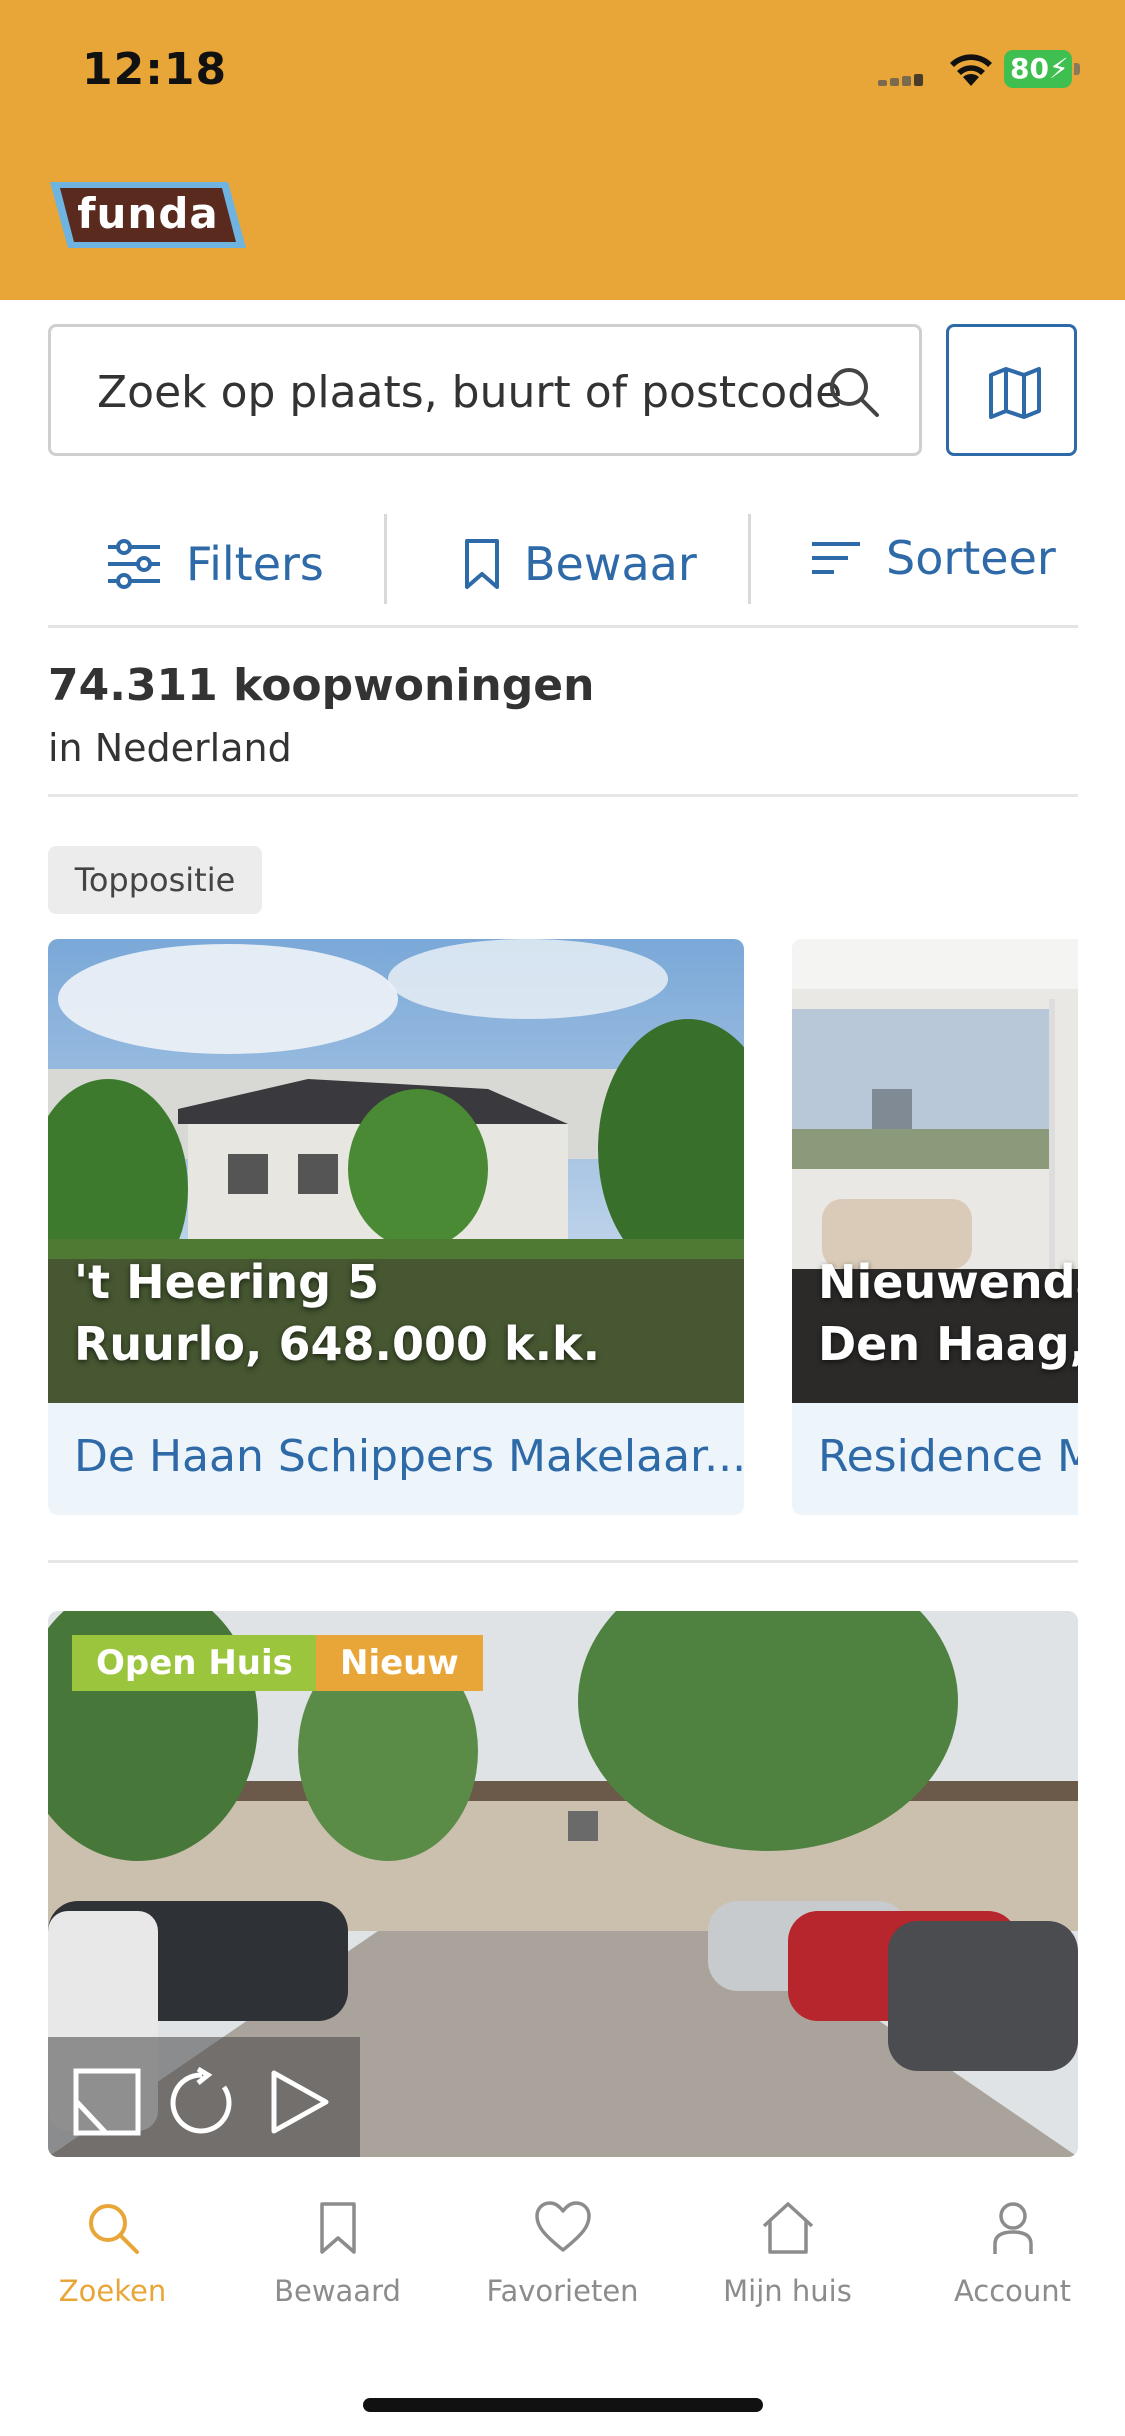  What do you see at coordinates (563, 2405) in the screenshot?
I see `home-indicator` at bounding box center [563, 2405].